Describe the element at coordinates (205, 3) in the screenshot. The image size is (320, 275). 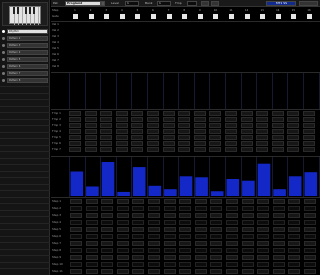
I see `toolbar-button-a` at that location.